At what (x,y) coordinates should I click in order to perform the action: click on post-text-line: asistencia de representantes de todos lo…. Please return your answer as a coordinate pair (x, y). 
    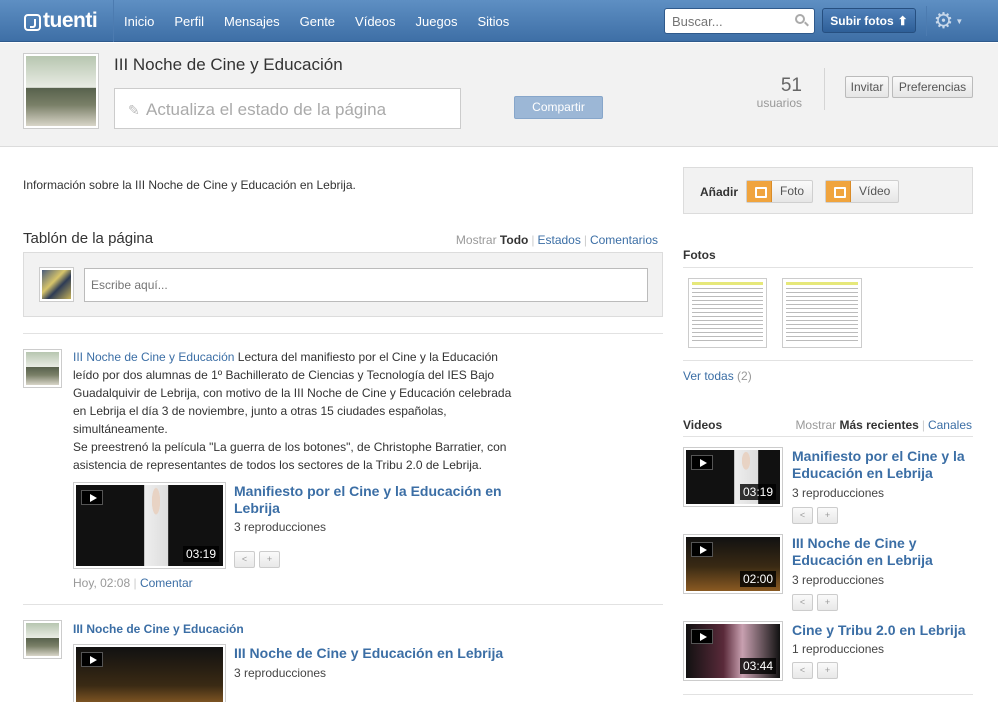
    Looking at the image, I should click on (277, 465).